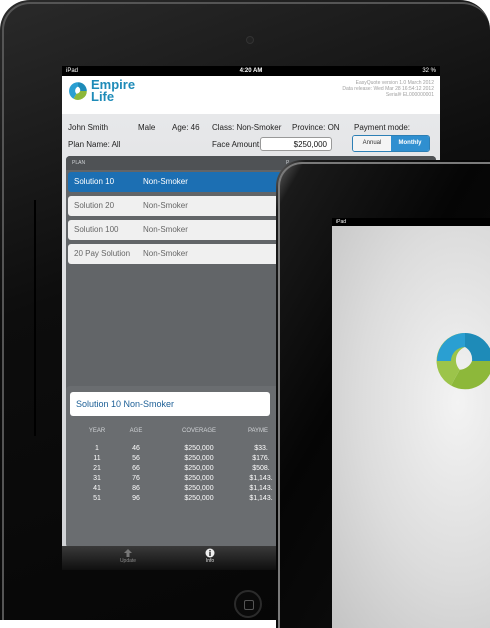 The width and height of the screenshot is (490, 628). What do you see at coordinates (94, 205) in the screenshot?
I see `plan-name: Solution 20` at bounding box center [94, 205].